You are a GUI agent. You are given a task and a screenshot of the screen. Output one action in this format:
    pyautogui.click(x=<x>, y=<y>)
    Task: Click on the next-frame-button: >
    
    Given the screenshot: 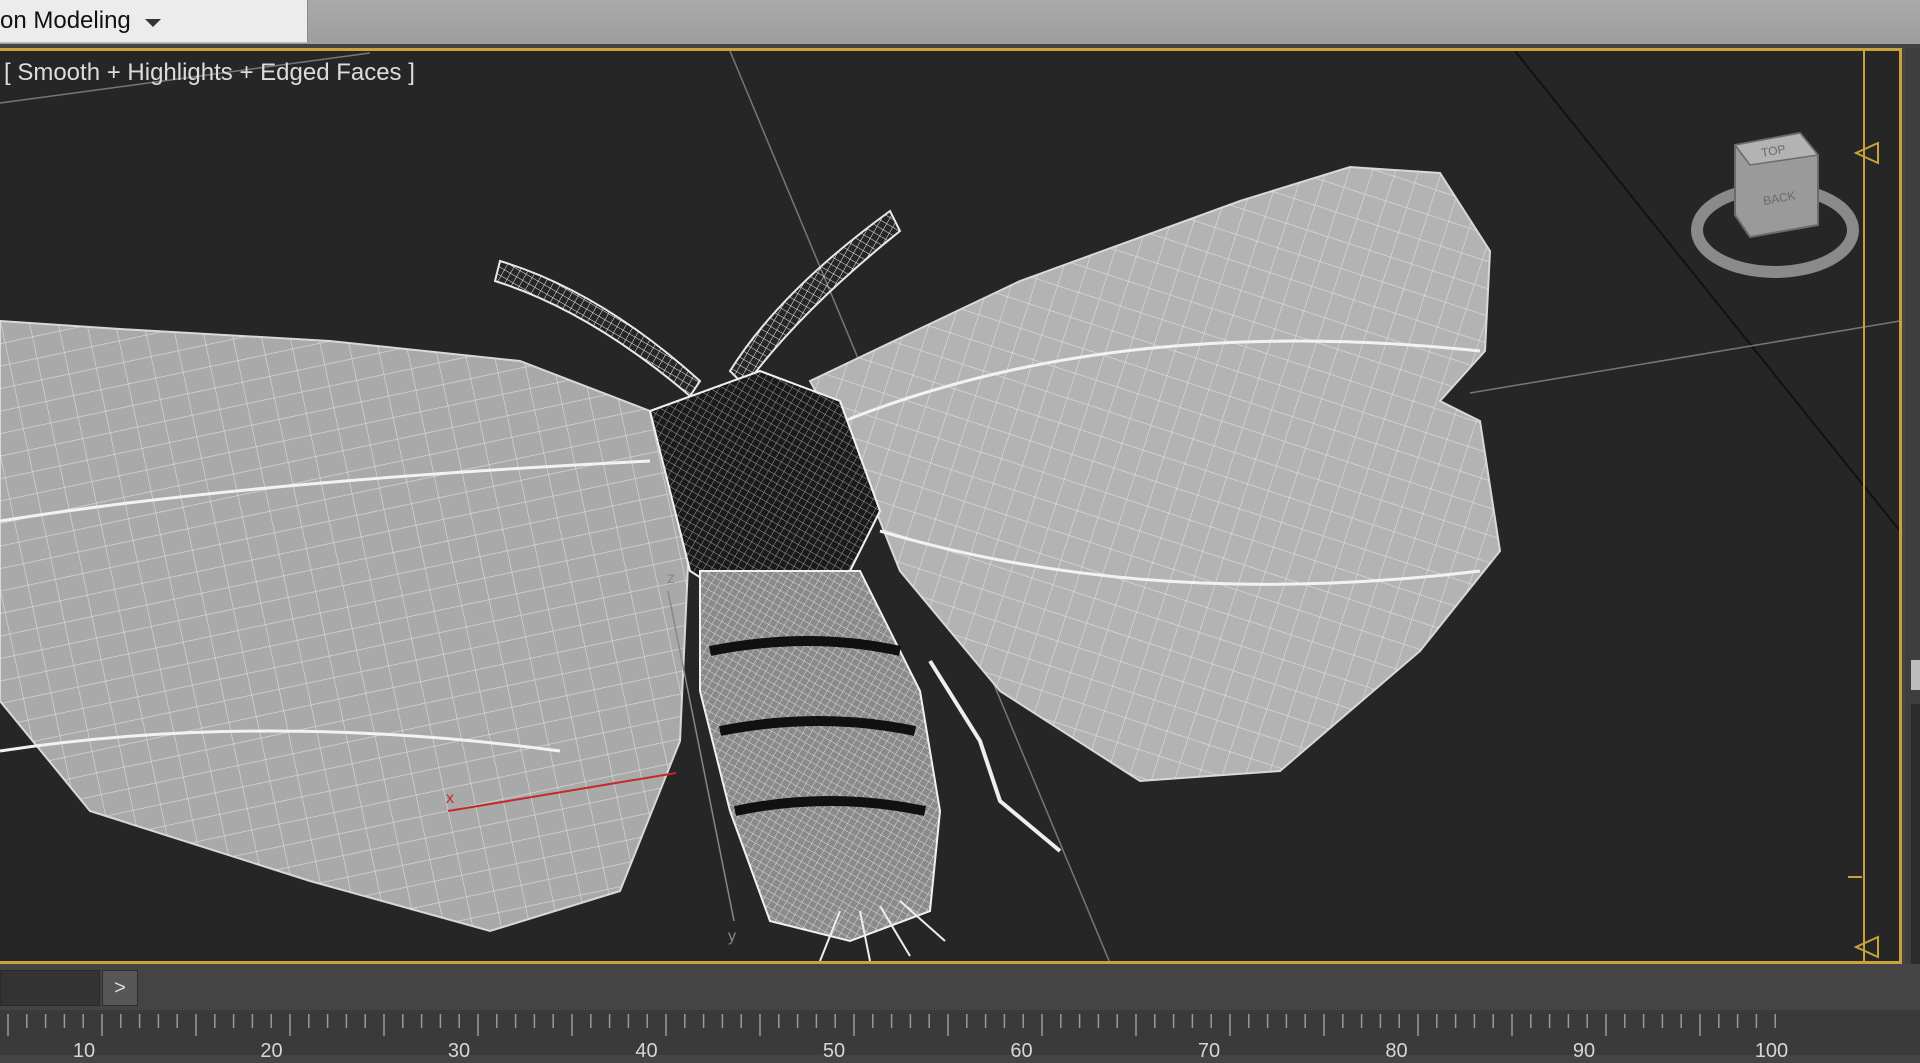 What is the action you would take?
    pyautogui.click(x=120, y=988)
    